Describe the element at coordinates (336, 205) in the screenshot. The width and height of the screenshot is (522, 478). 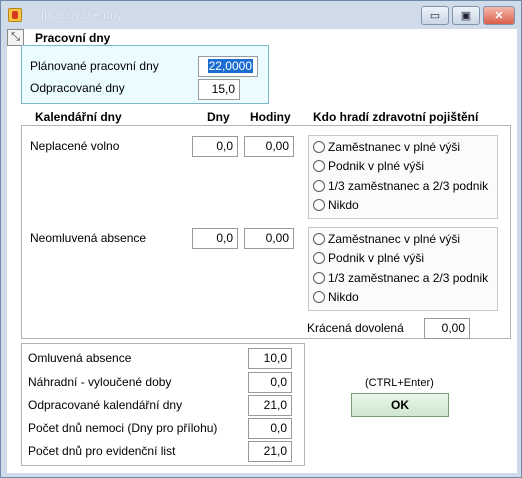
I see `unpaid-leave-option-nobody: Nikdo` at that location.